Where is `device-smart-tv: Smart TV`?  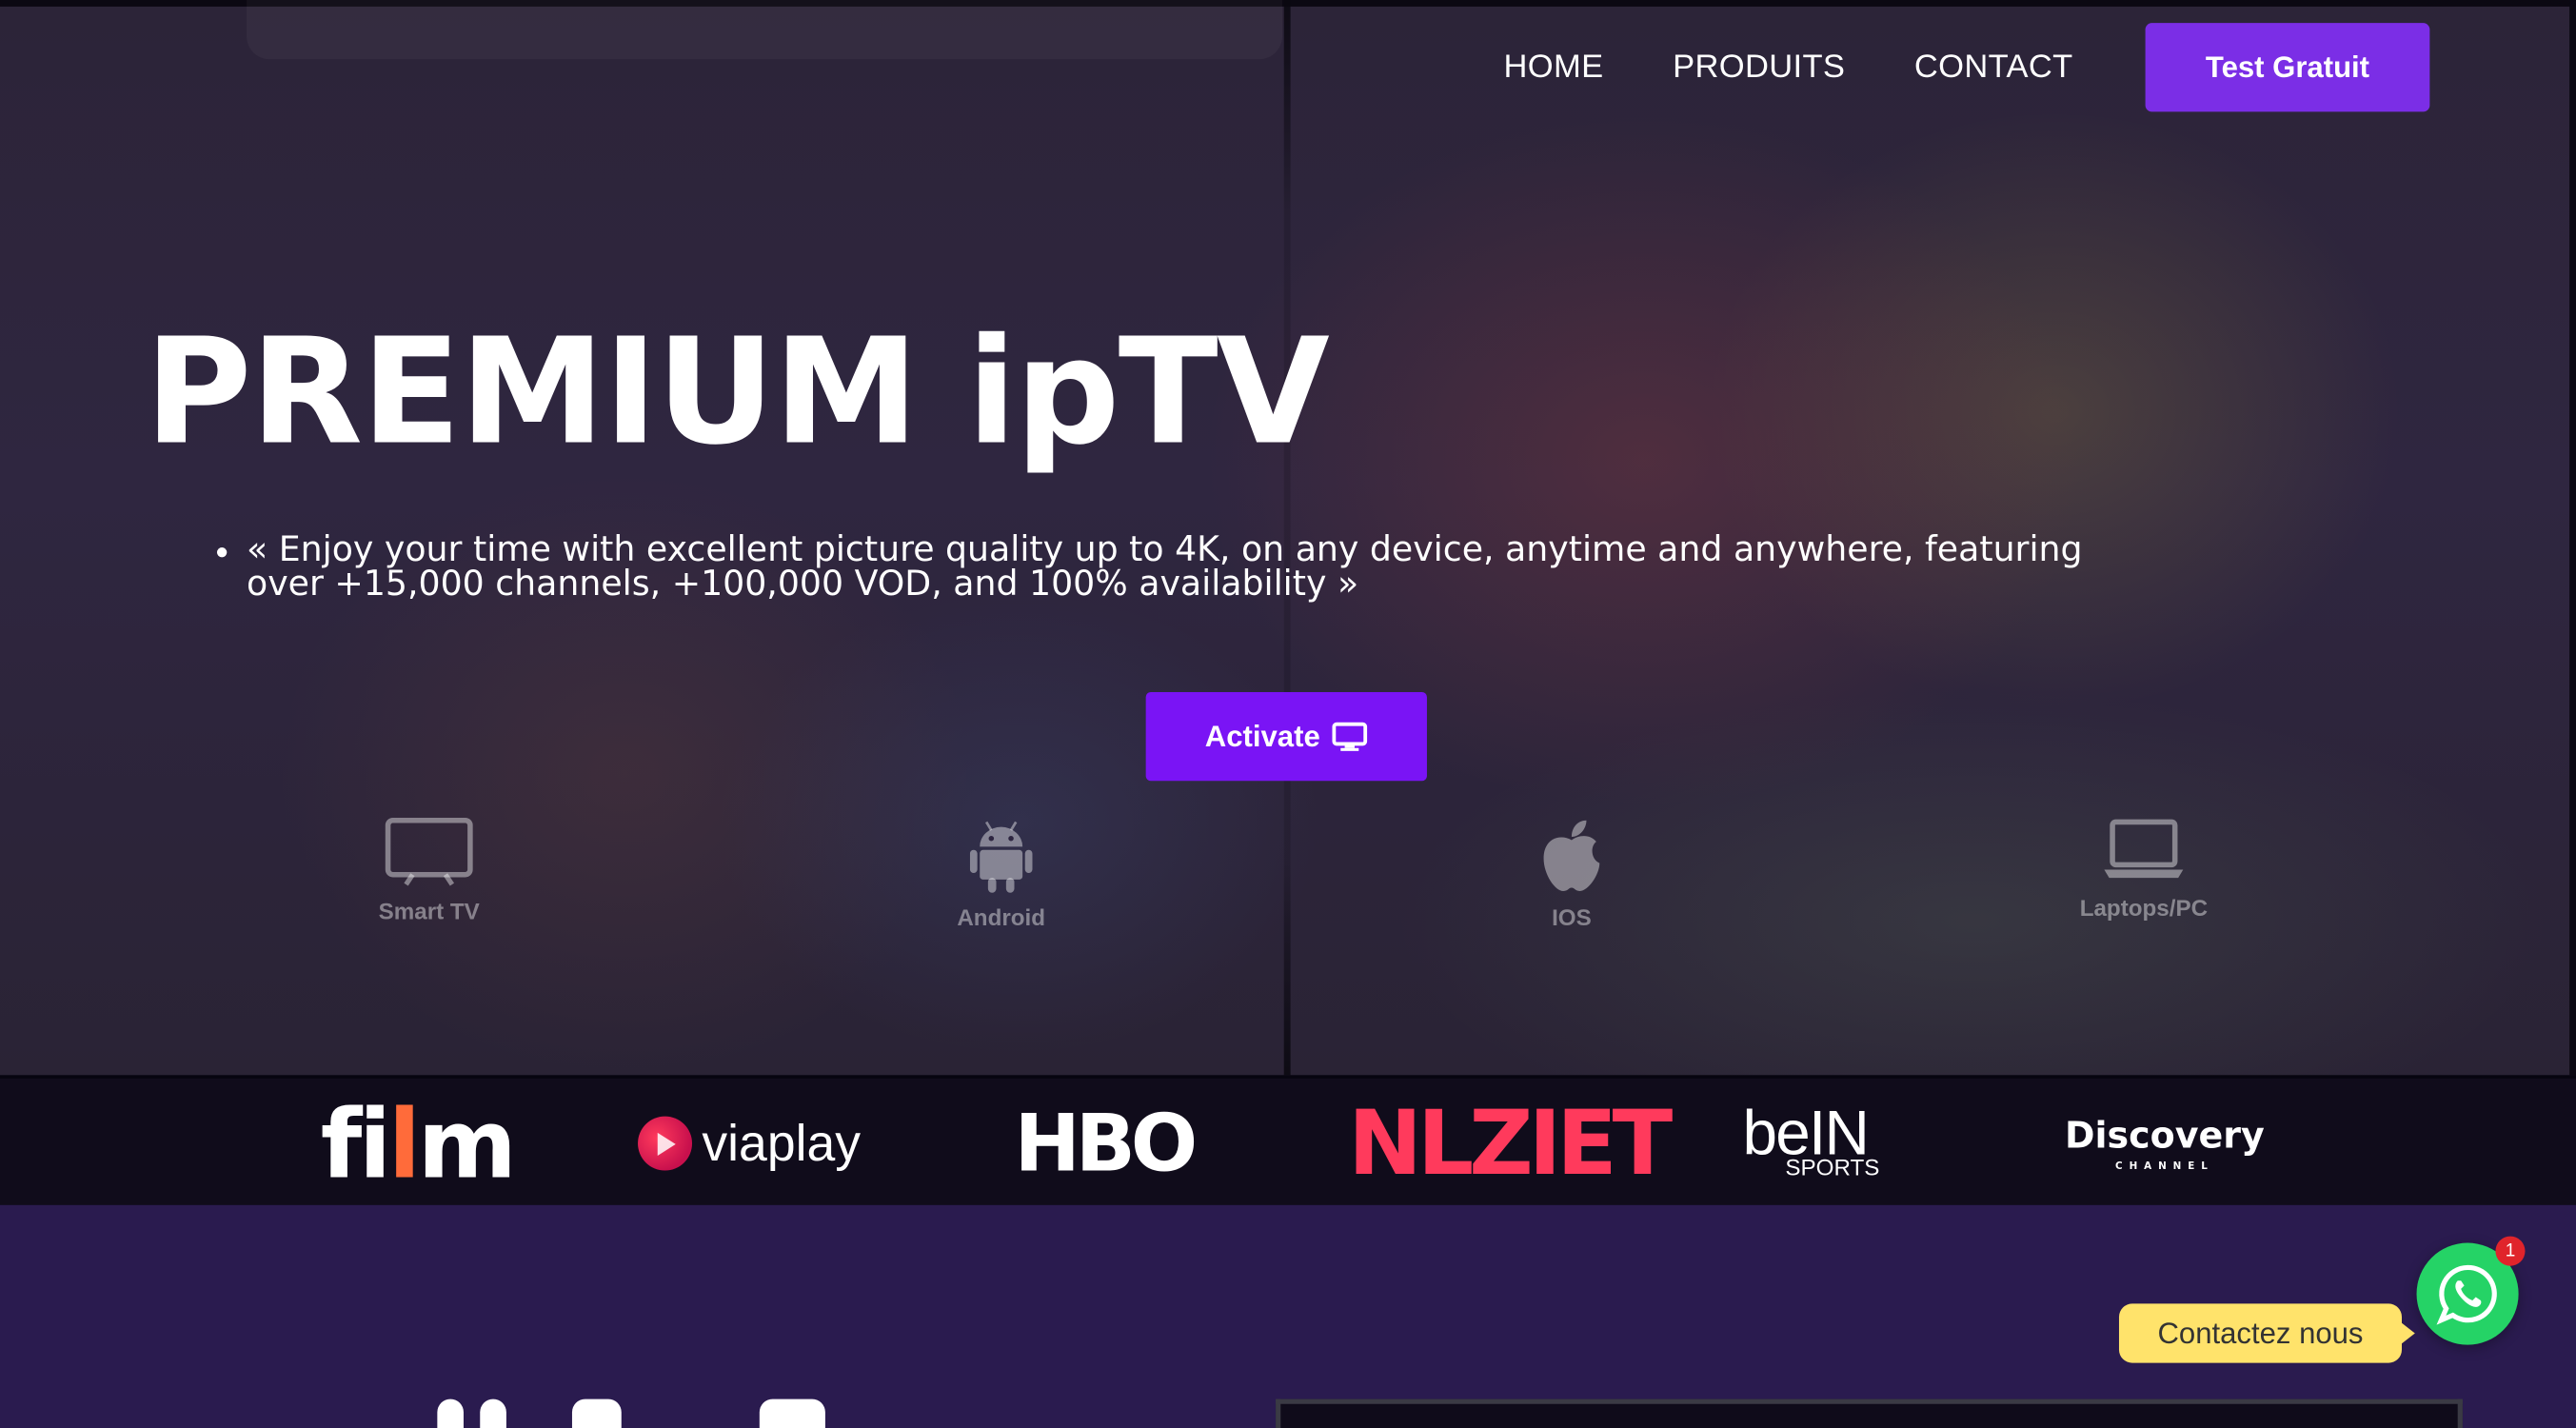
device-smart-tv: Smart TV is located at coordinates (429, 870).